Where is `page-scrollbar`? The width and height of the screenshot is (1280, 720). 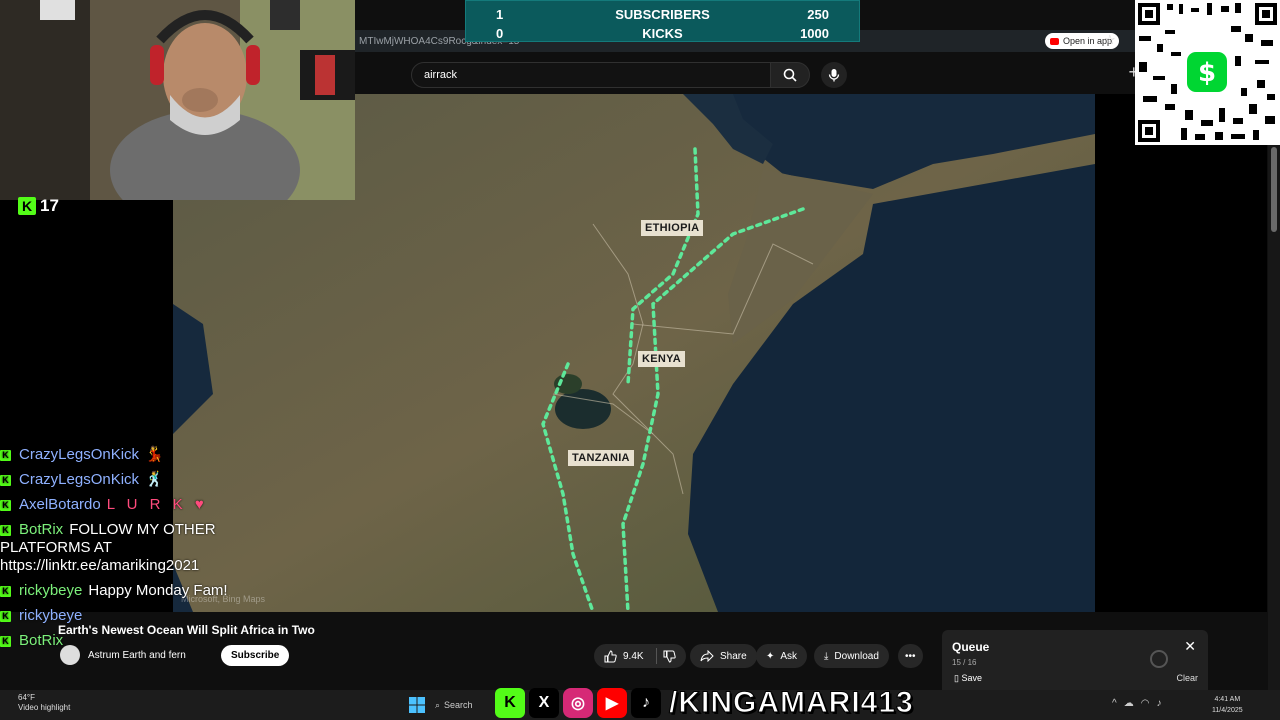
page-scrollbar is located at coordinates (1274, 417).